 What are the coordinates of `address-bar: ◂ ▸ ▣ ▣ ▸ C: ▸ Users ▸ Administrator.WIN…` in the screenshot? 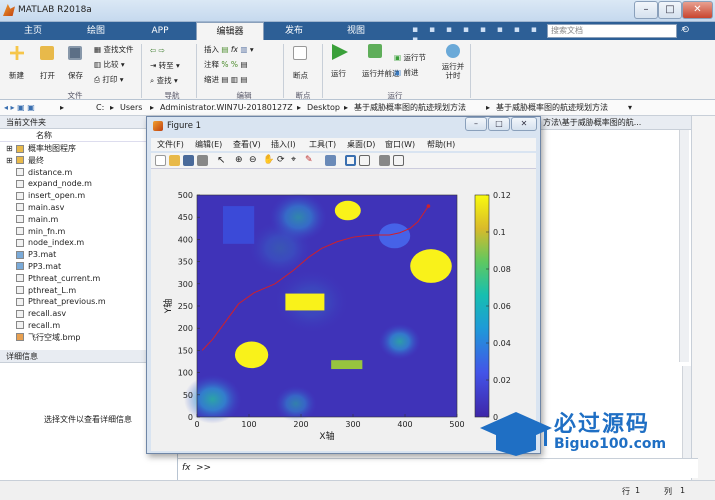 It's located at (357, 108).